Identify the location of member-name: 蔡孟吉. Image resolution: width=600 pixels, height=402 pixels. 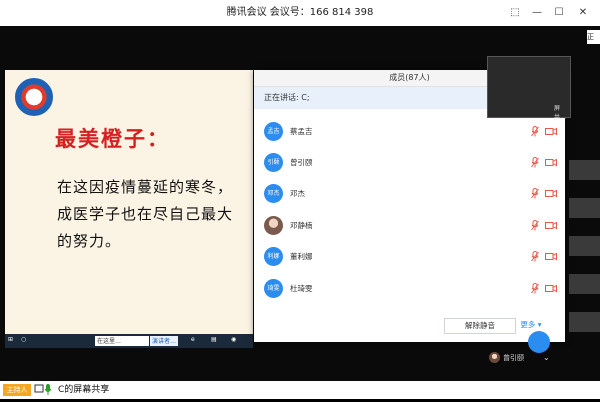
(301, 131).